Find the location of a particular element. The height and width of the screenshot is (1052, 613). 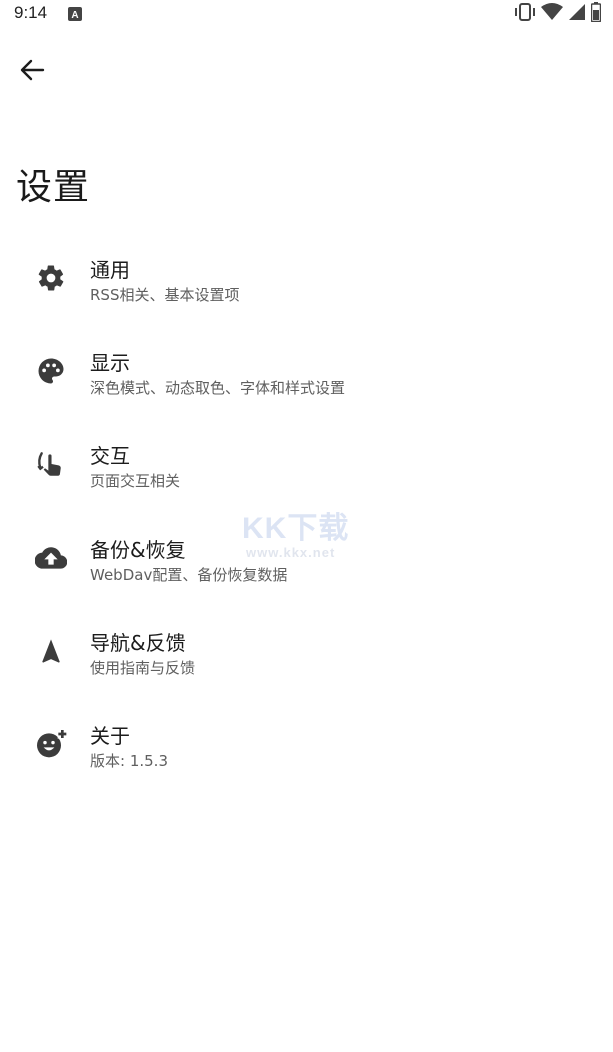

watermark-text: KK下载 is located at coordinates (296, 528).